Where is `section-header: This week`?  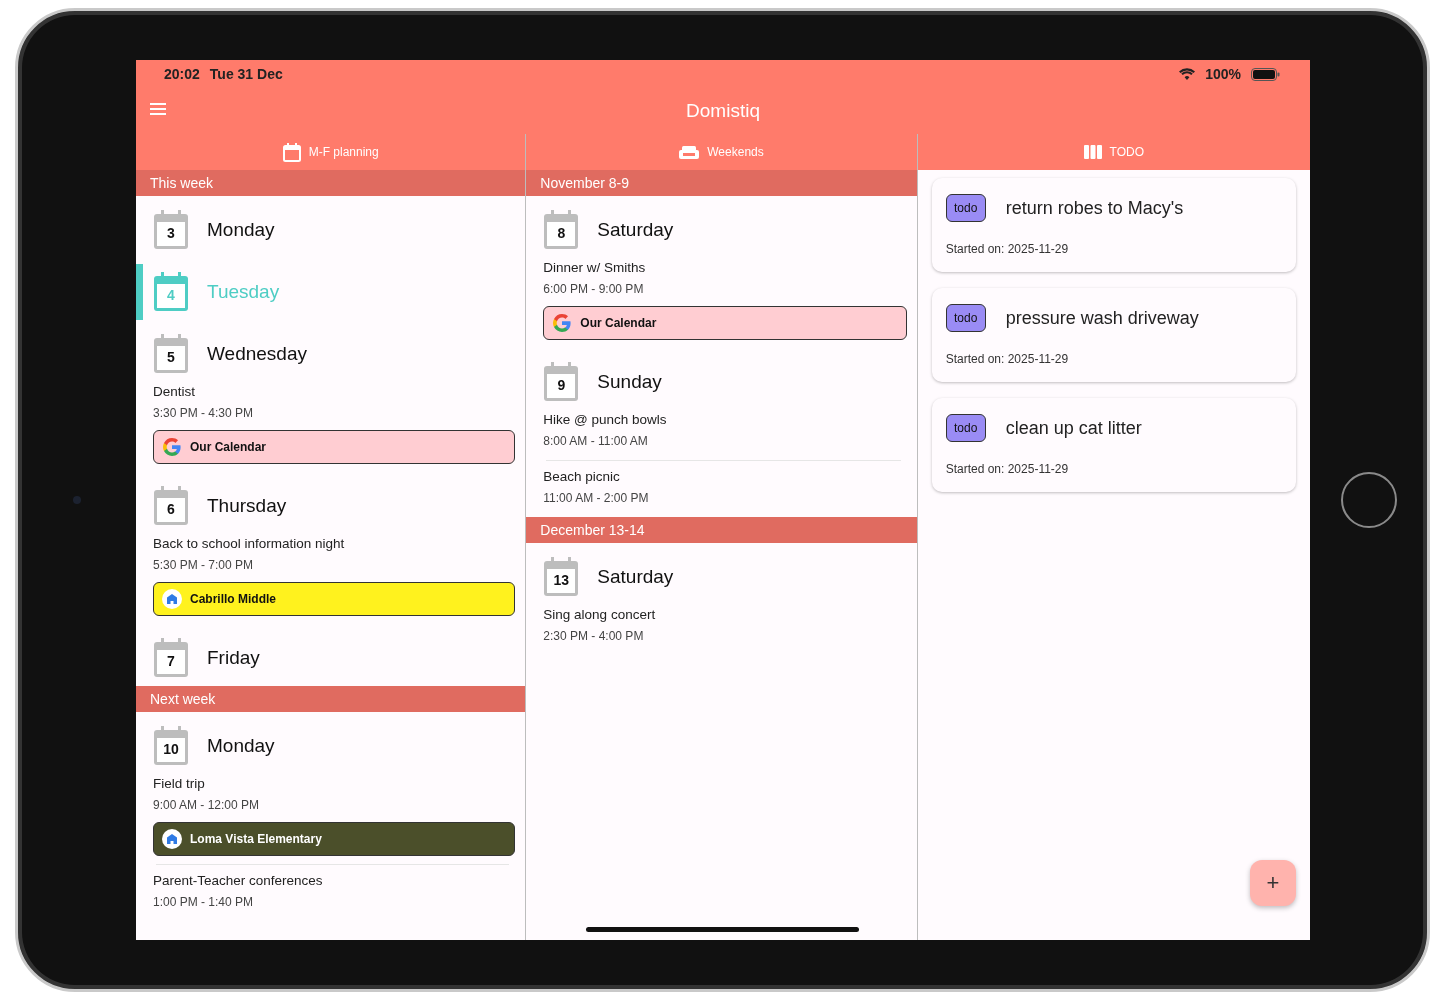 section-header: This week is located at coordinates (331, 183).